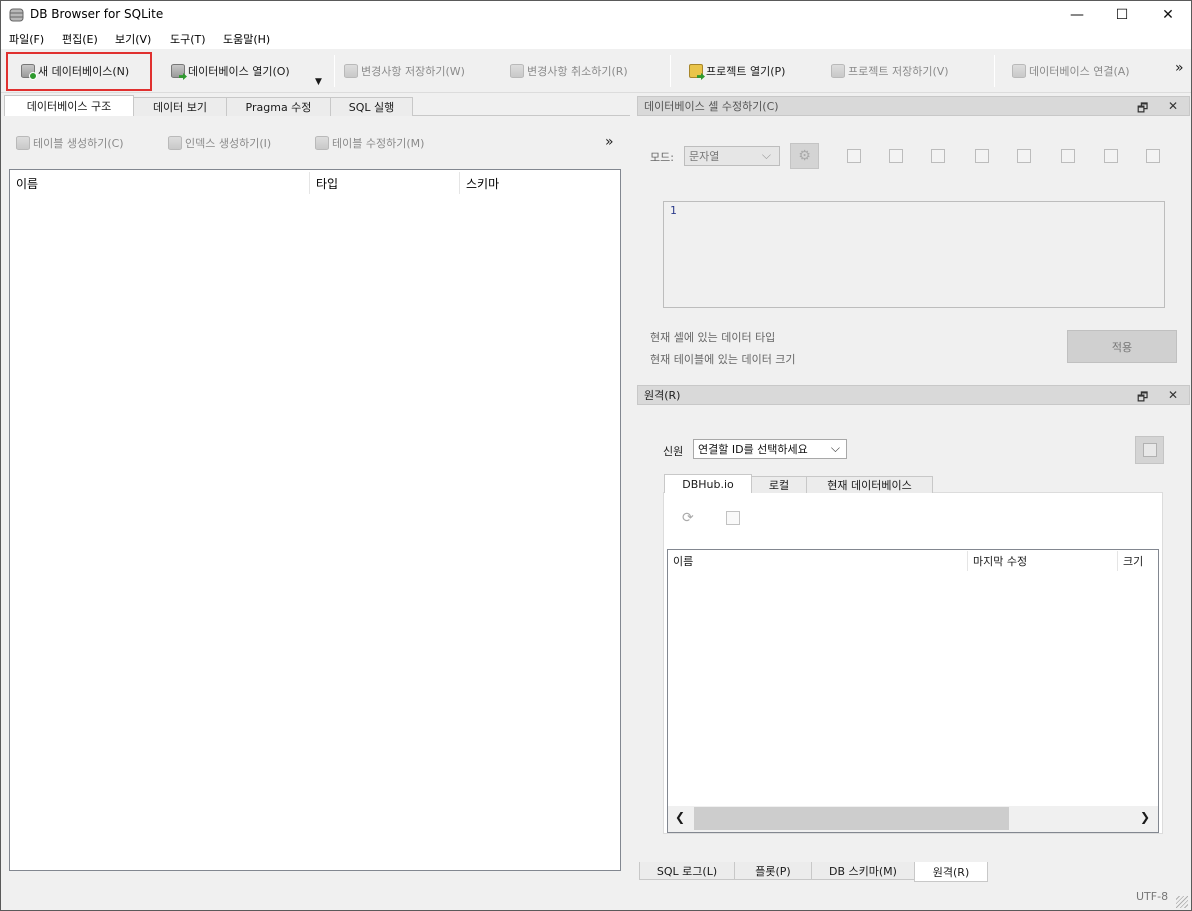 The width and height of the screenshot is (1192, 911). What do you see at coordinates (246, 39) in the screenshot?
I see `menu-help: 도움말(H)` at bounding box center [246, 39].